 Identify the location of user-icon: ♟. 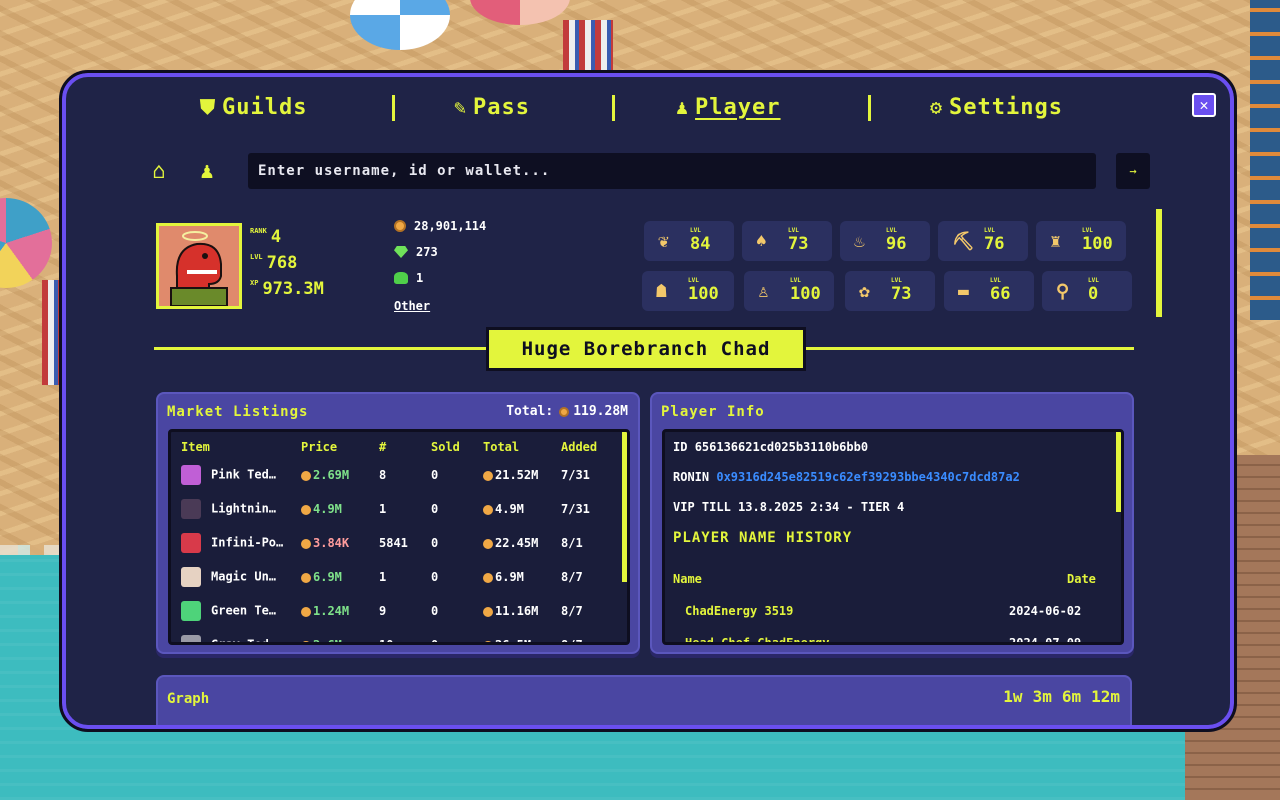
(207, 171).